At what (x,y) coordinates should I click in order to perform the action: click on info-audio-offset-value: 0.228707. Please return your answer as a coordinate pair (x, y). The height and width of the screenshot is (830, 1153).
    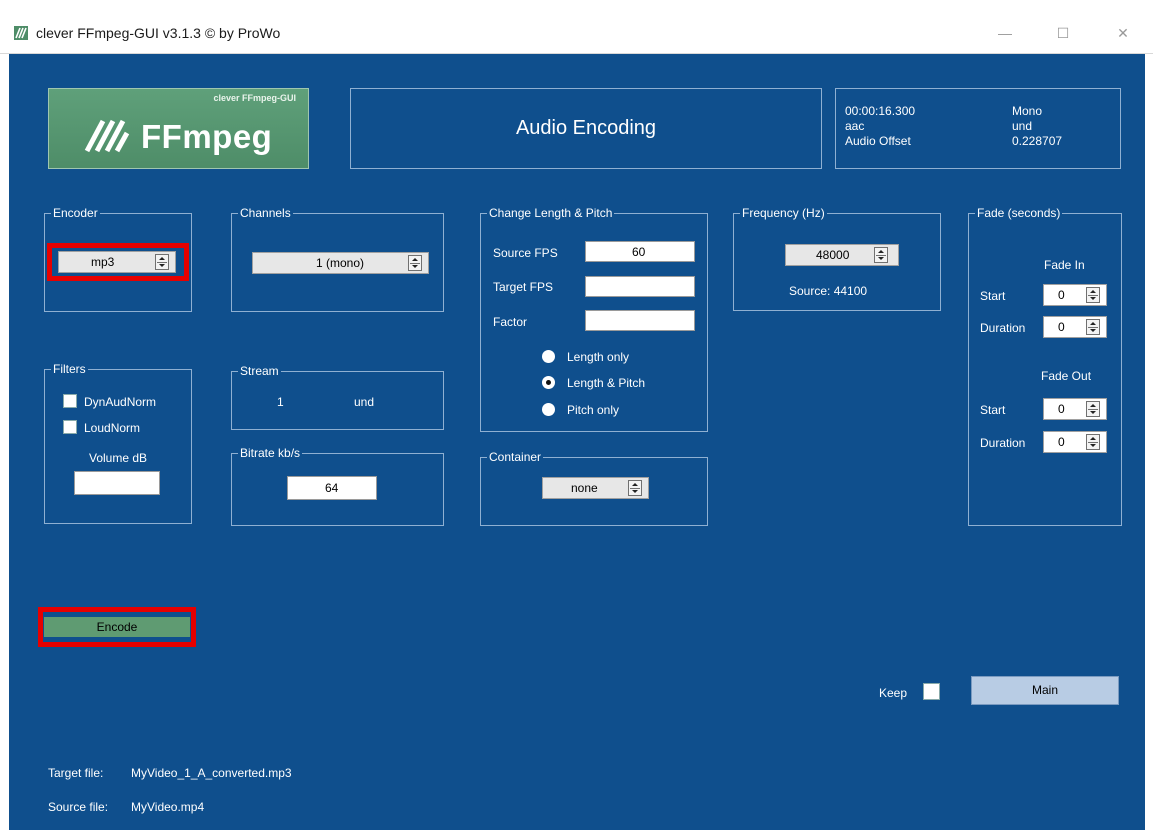
    Looking at the image, I should click on (1037, 141).